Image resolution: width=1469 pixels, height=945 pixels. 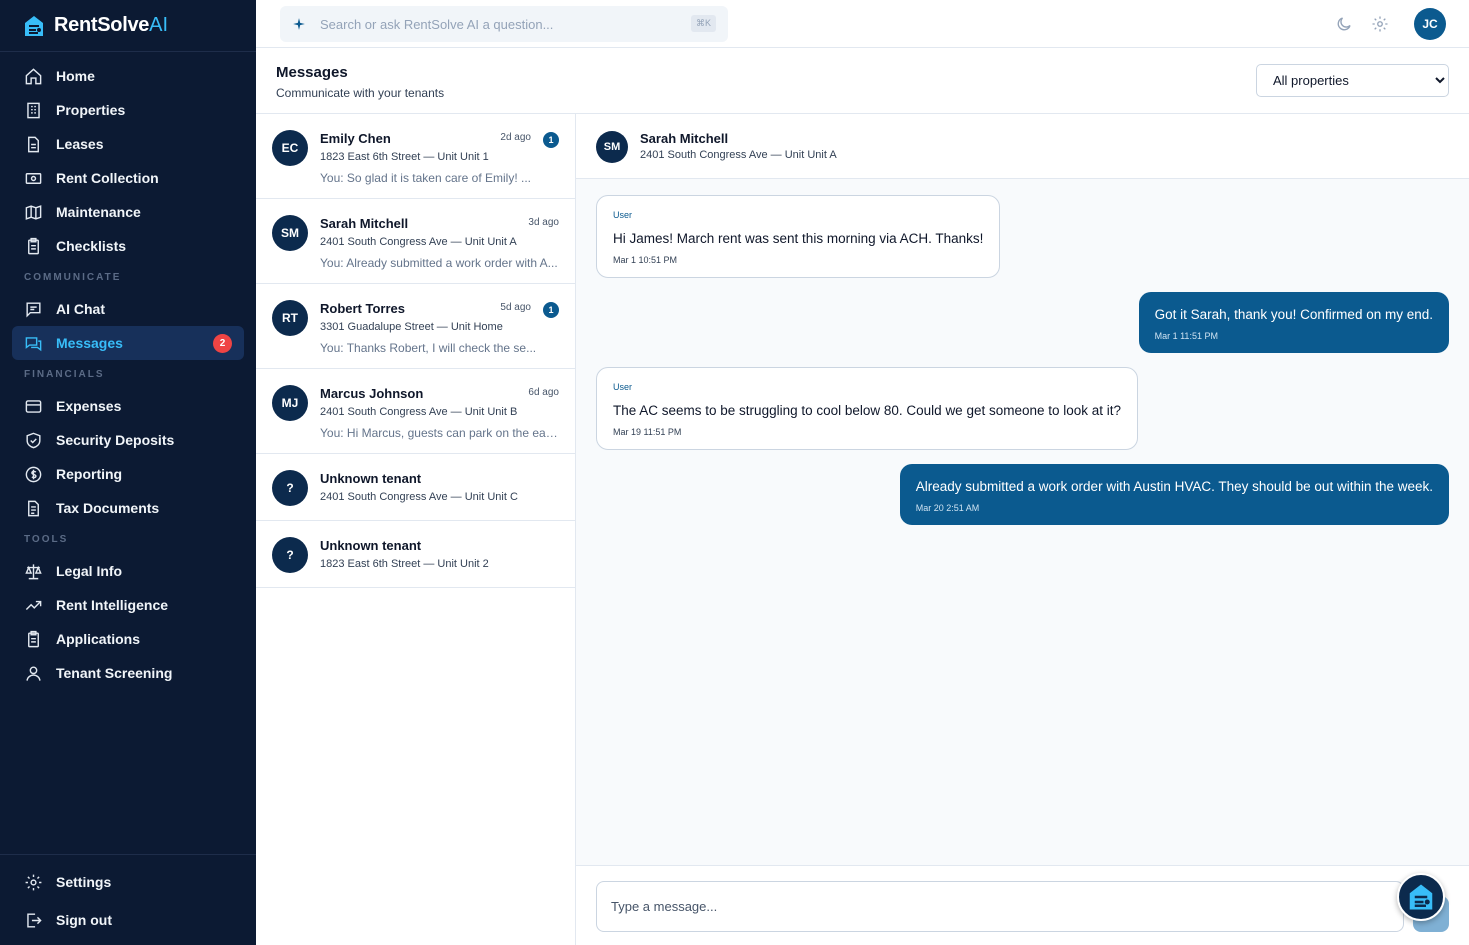 I want to click on nav-item-rent-collection: Rent Collection, so click(x=128, y=178).